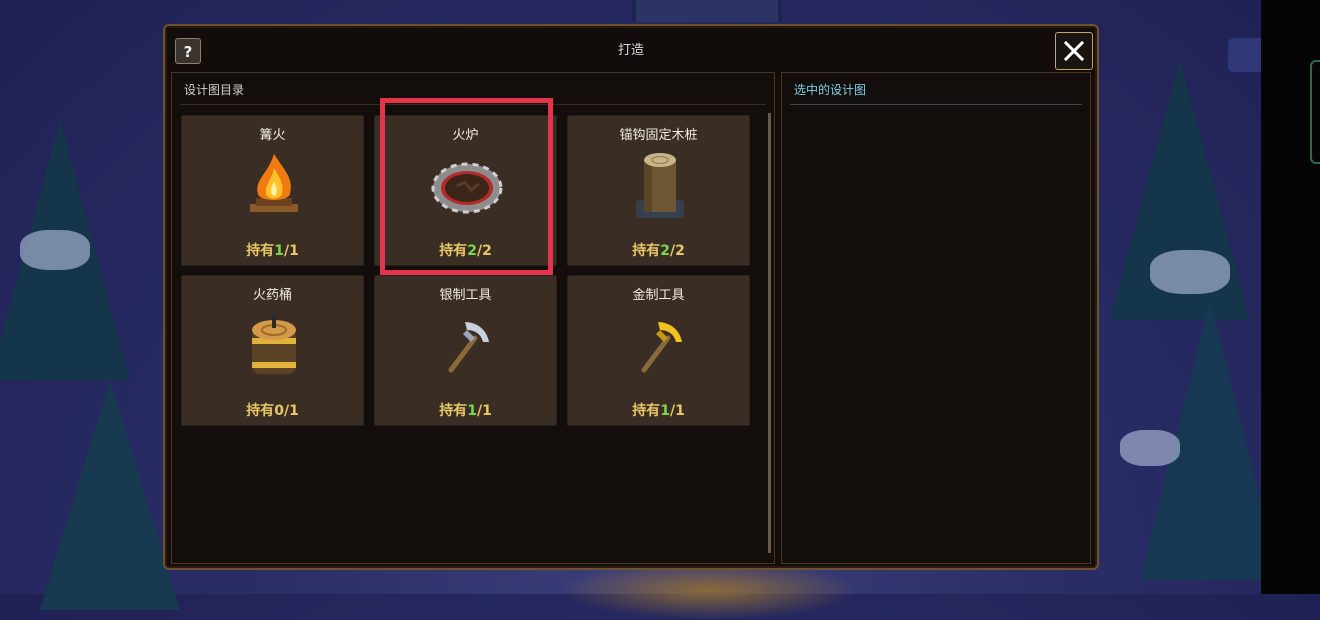  I want to click on blueprint-name: 篝火, so click(272, 135).